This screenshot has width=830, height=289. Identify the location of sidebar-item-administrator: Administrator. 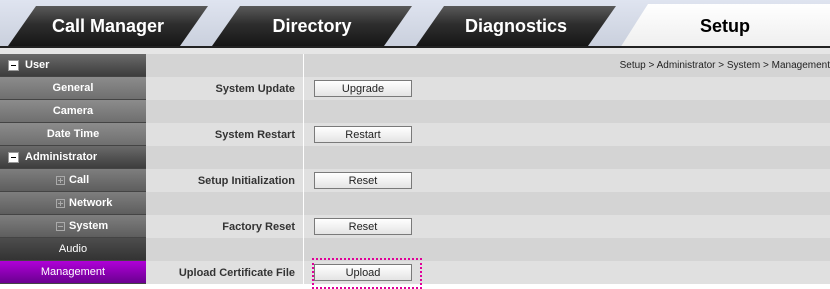
(73, 157).